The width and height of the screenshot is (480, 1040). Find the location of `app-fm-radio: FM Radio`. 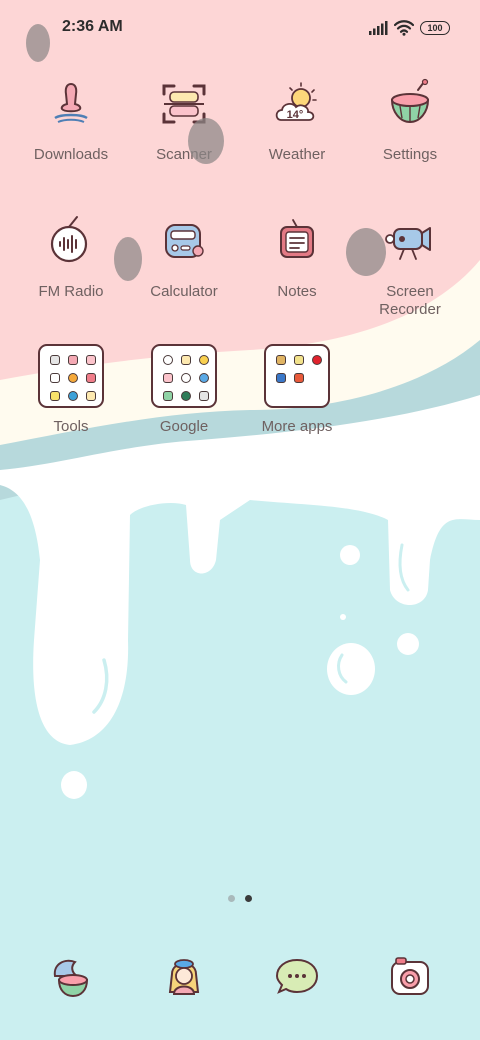

app-fm-radio: FM Radio is located at coordinates (71, 258).